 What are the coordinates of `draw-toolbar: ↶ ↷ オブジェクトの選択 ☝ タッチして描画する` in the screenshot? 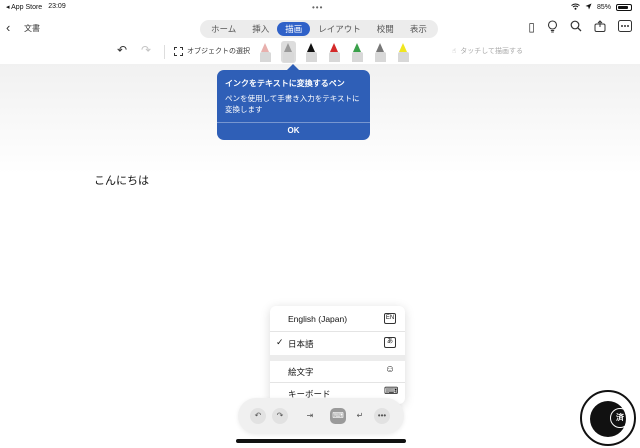 It's located at (320, 52).